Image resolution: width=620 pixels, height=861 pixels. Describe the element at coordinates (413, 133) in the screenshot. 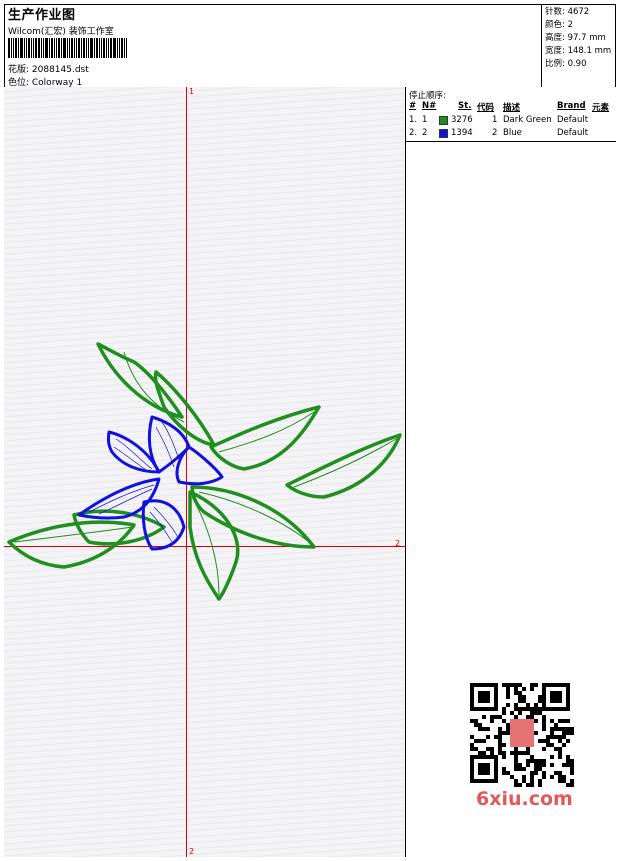

I see `row-index: 2.` at that location.